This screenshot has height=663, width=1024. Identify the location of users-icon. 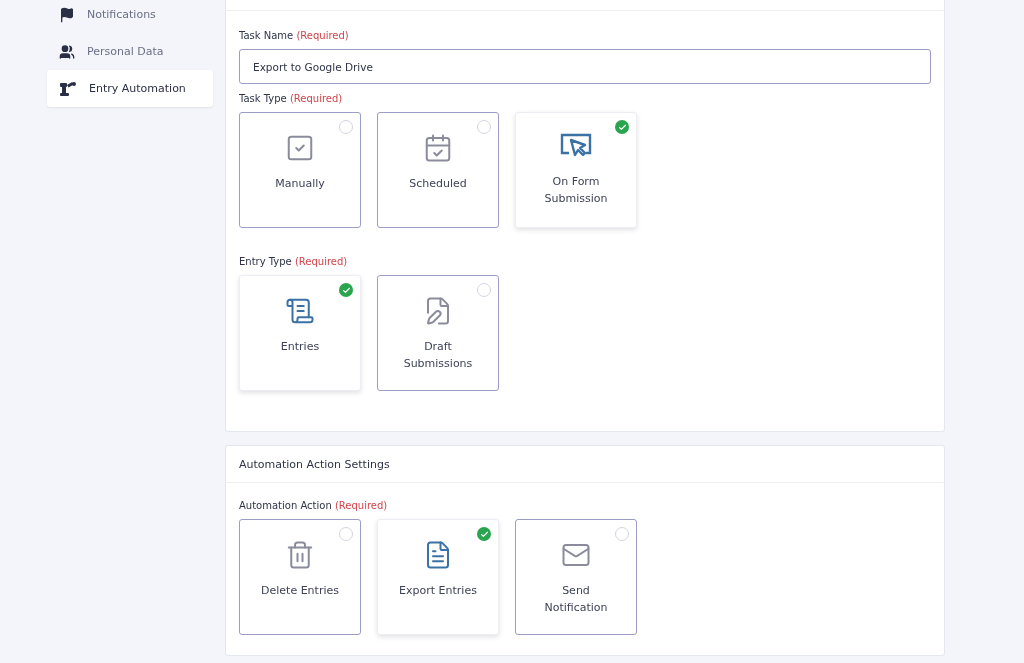
(67, 51).